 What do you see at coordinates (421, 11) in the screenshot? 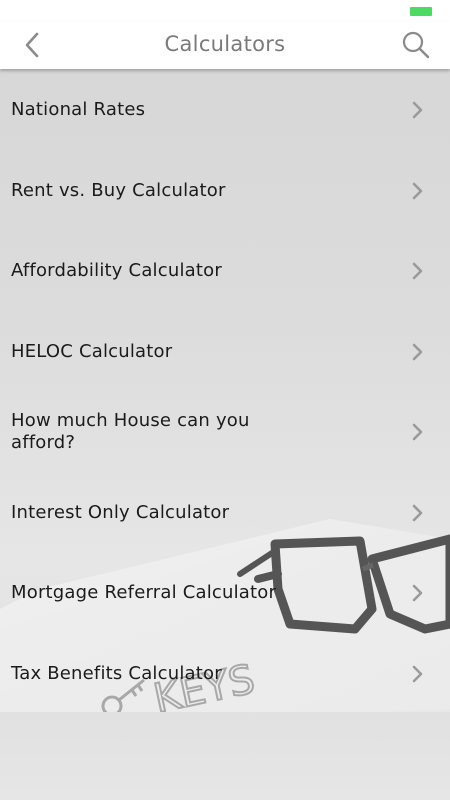
I see `battery-icon` at bounding box center [421, 11].